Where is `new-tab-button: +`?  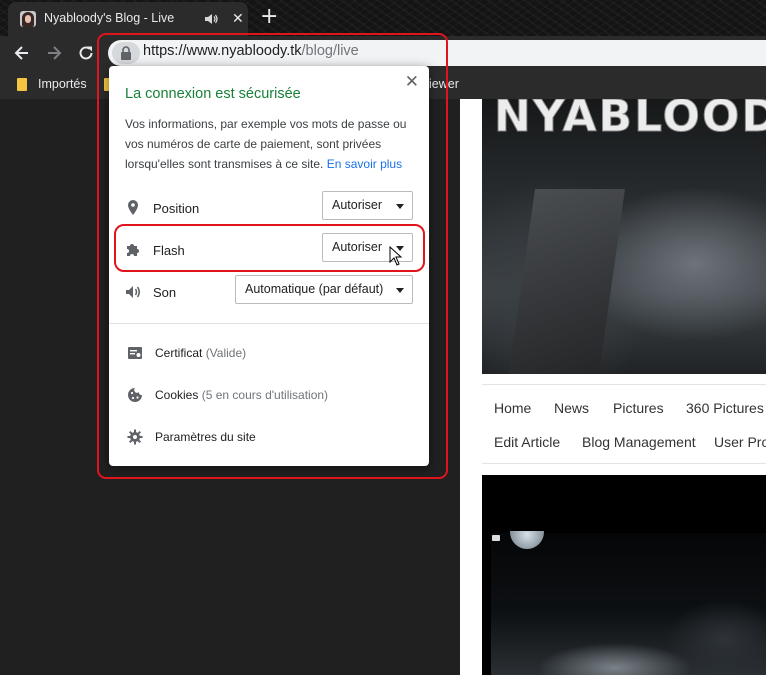
new-tab-button: + is located at coordinates (269, 17).